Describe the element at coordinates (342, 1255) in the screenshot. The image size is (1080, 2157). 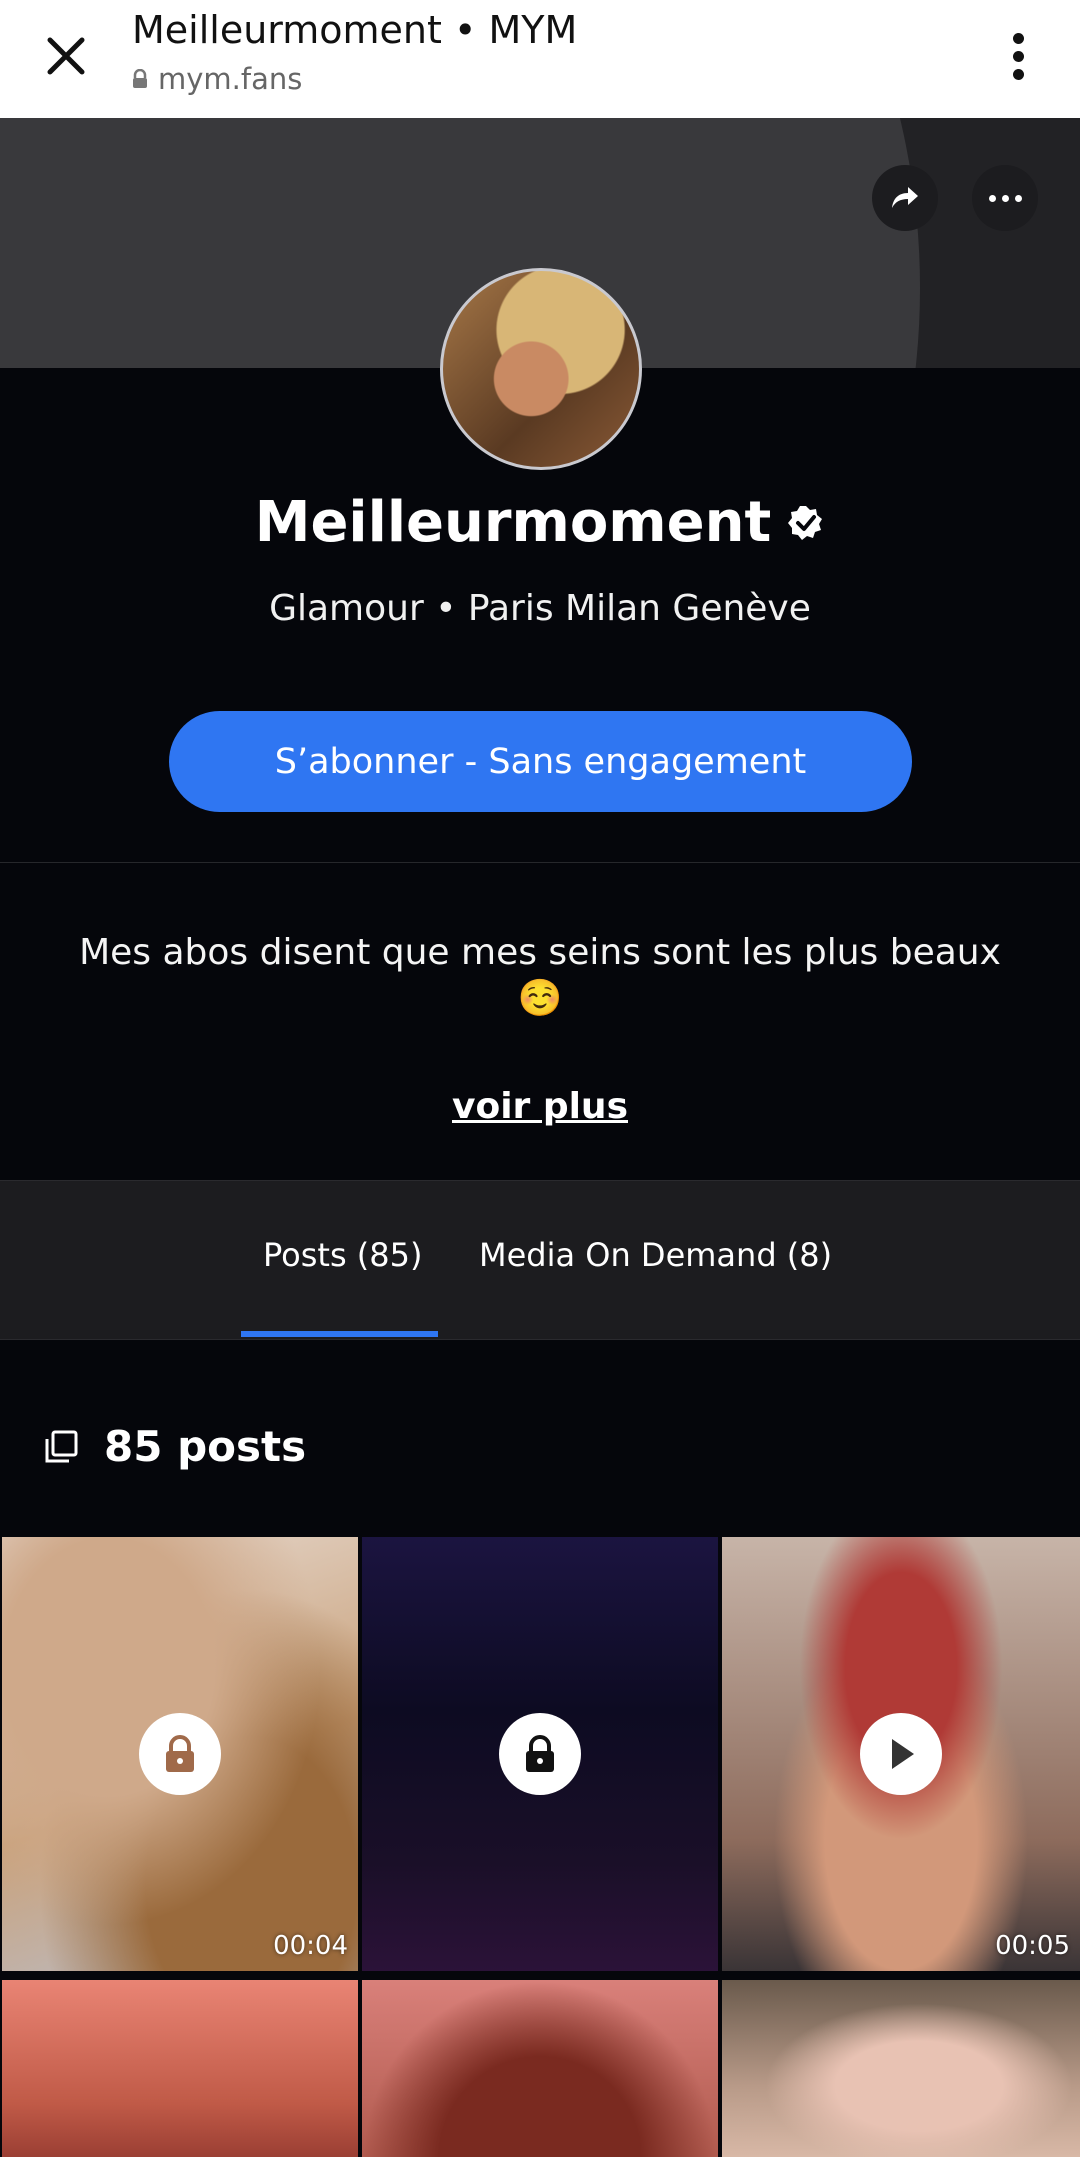
I see `tab-posts: Posts (85)` at that location.